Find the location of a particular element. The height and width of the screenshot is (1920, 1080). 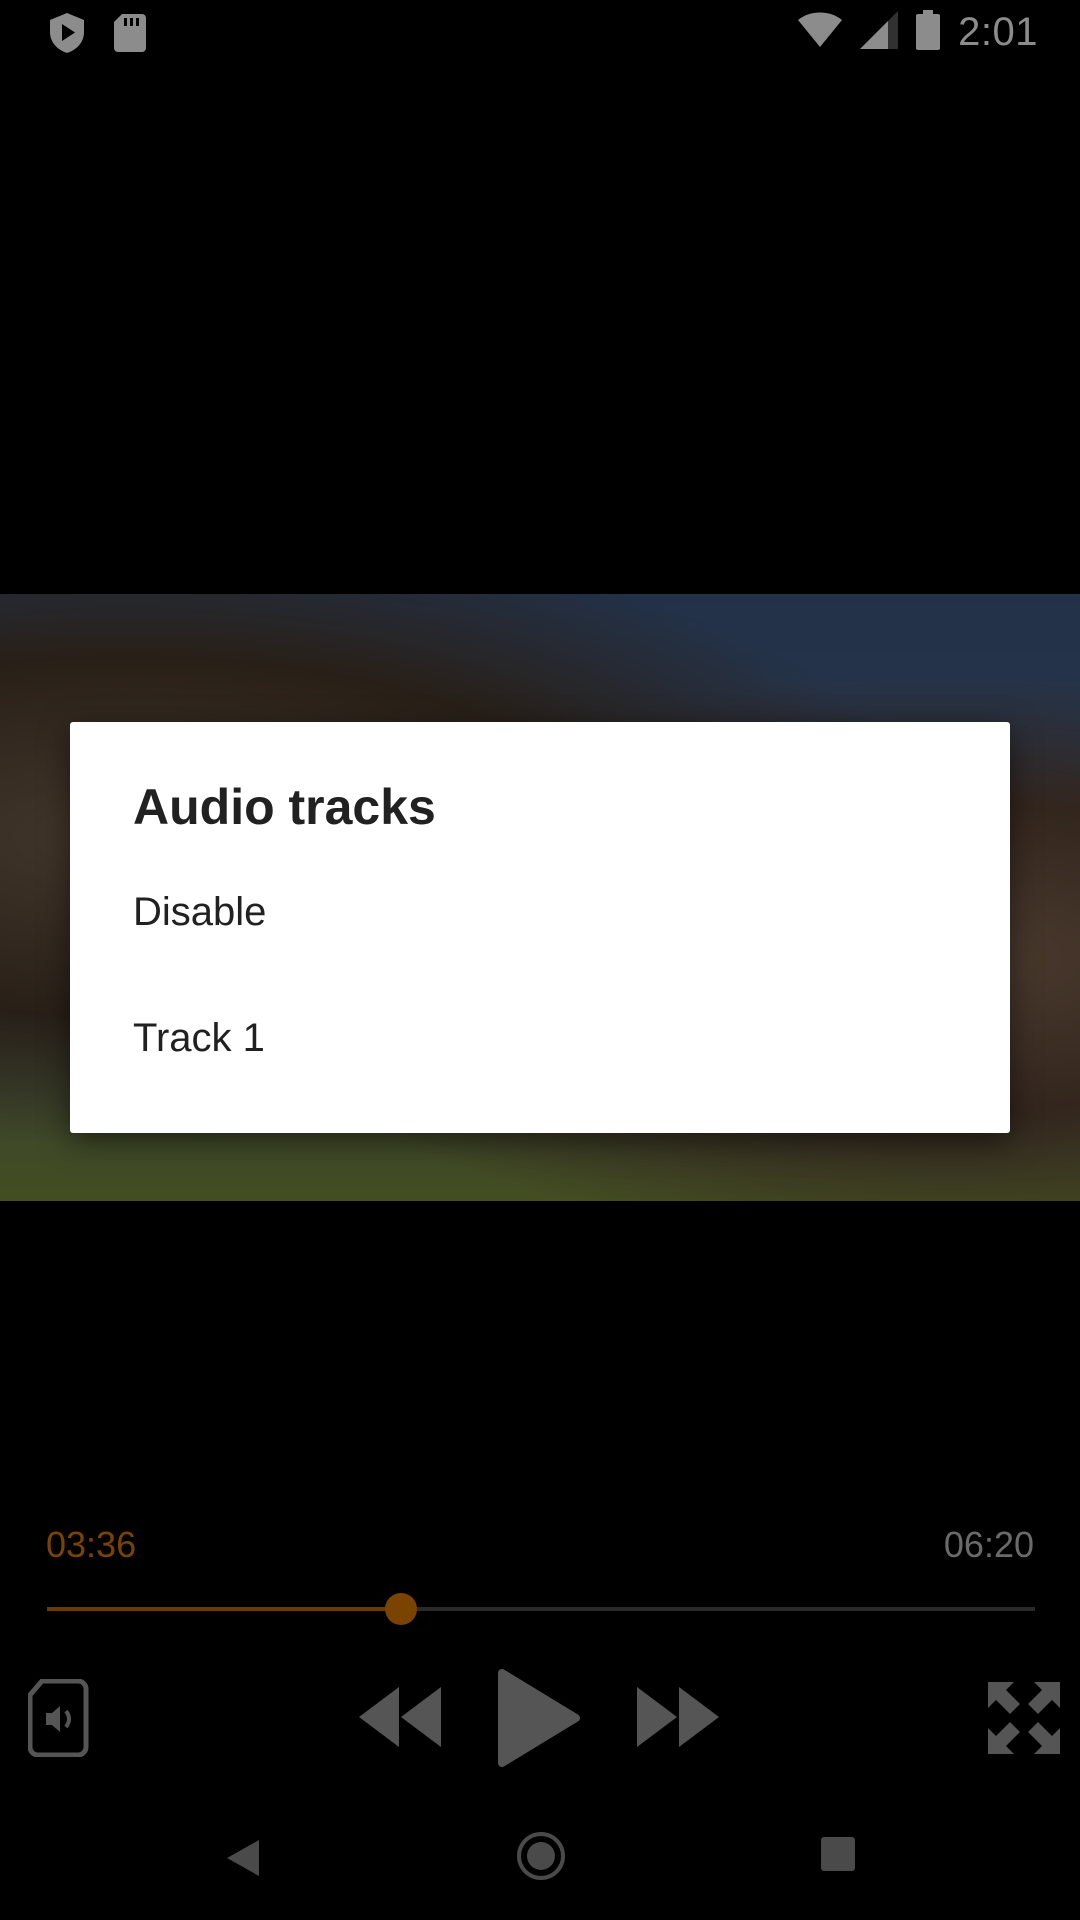

option-label: Track 1 is located at coordinates (199, 1037).